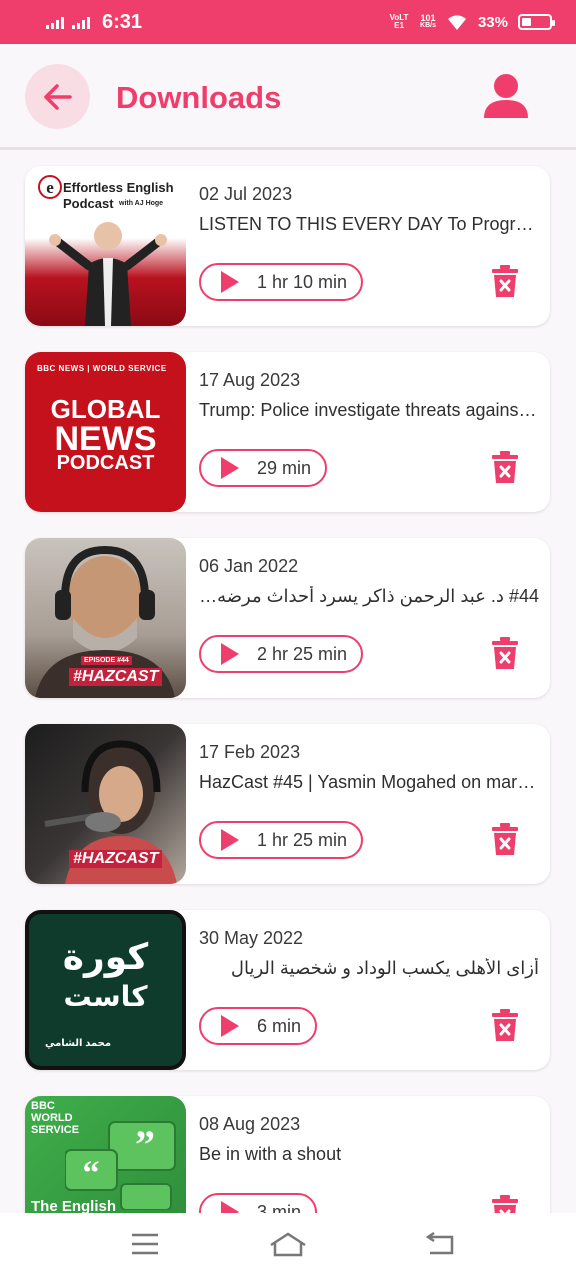  What do you see at coordinates (250, 1124) in the screenshot?
I see `episode-date: 08 Aug 2023` at bounding box center [250, 1124].